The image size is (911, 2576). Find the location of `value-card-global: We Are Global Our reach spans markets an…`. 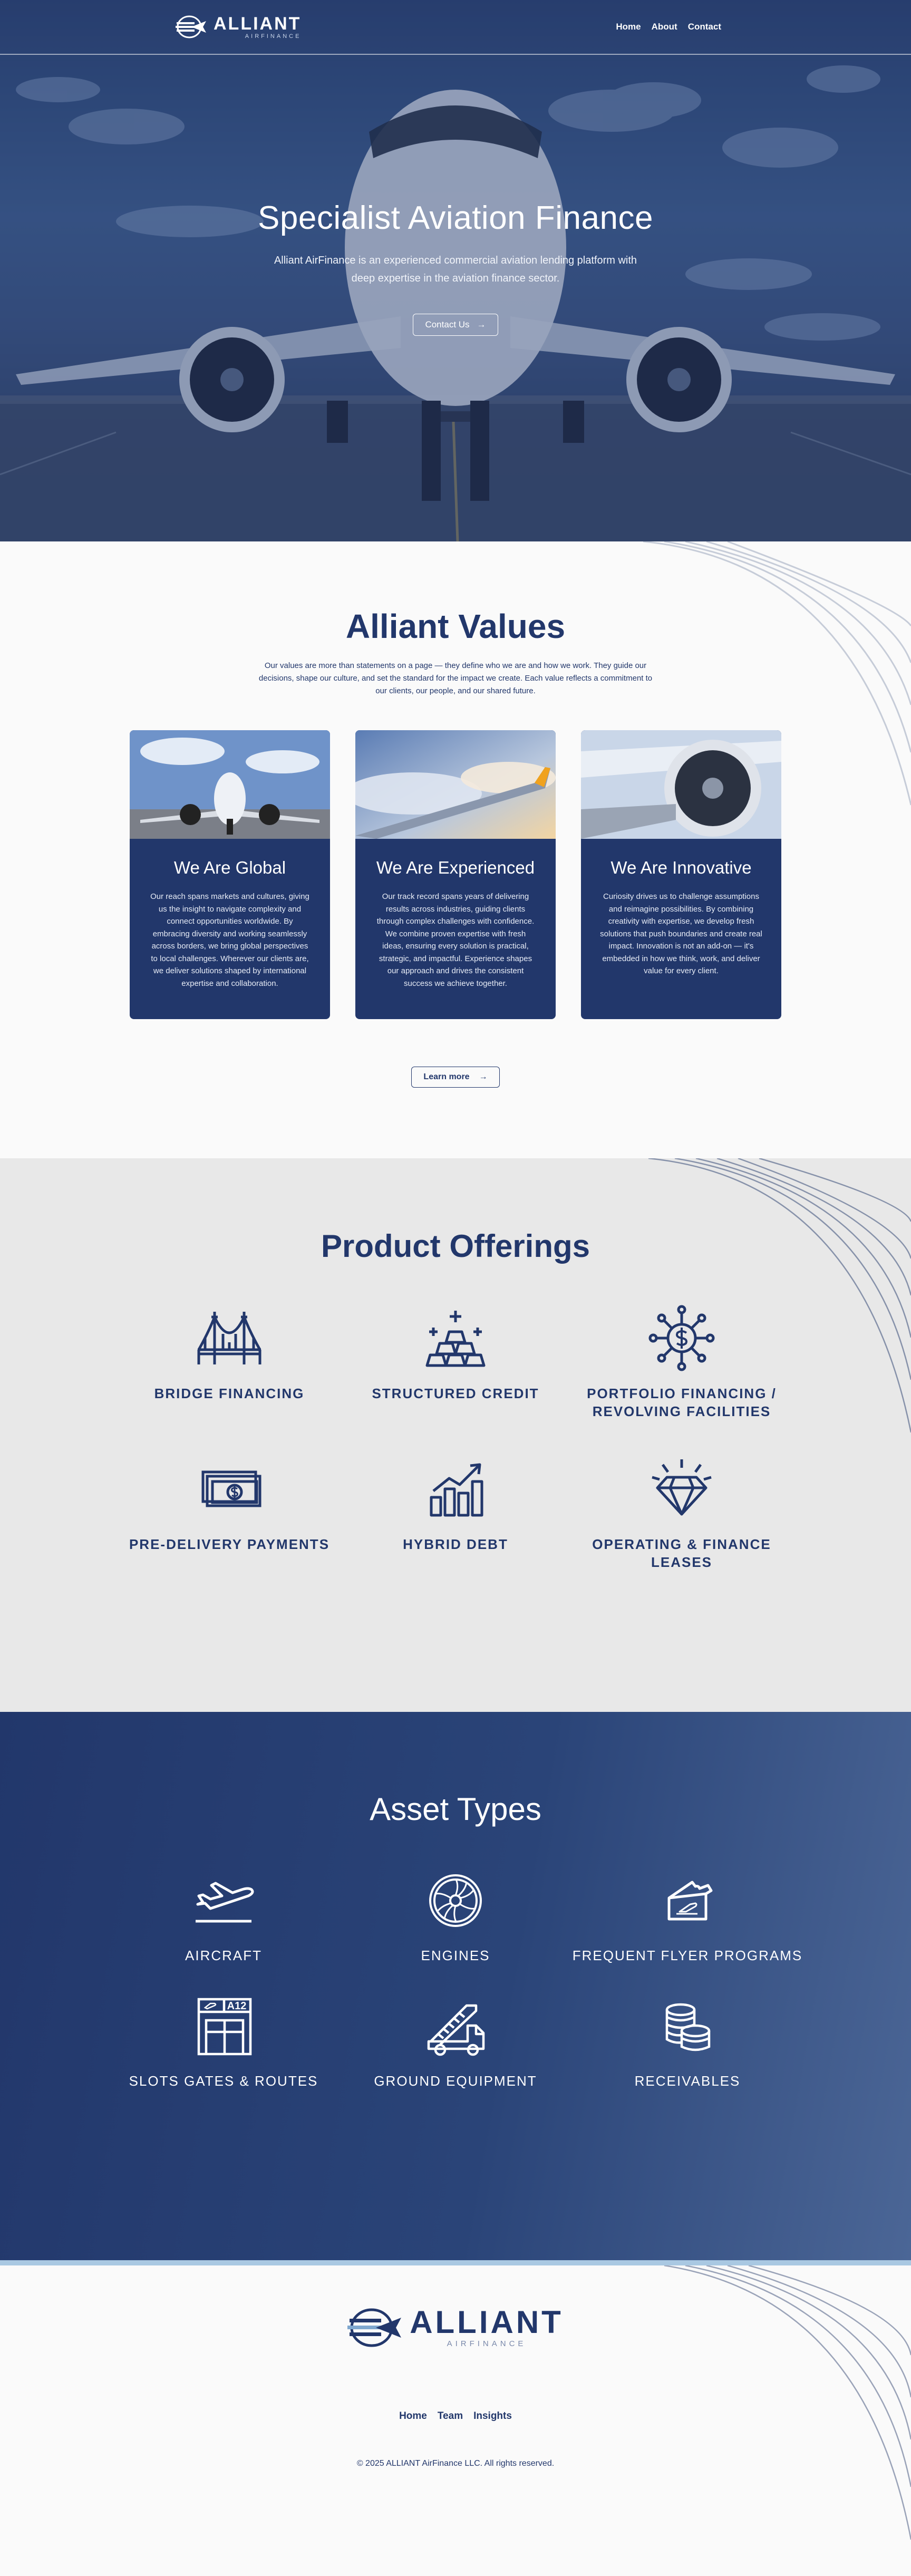

value-card-global: We Are Global Our reach spans markets an… is located at coordinates (230, 874).